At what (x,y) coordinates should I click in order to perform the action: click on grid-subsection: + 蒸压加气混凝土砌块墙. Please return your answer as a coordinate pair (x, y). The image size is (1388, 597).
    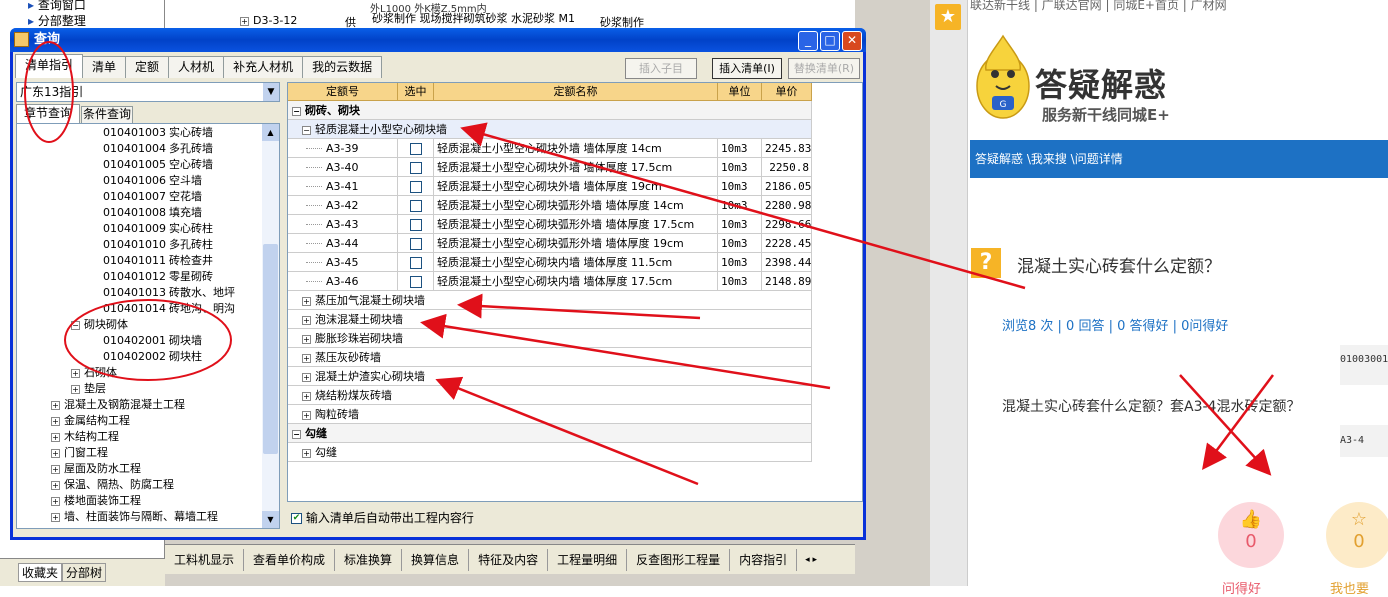
    Looking at the image, I should click on (550, 300).